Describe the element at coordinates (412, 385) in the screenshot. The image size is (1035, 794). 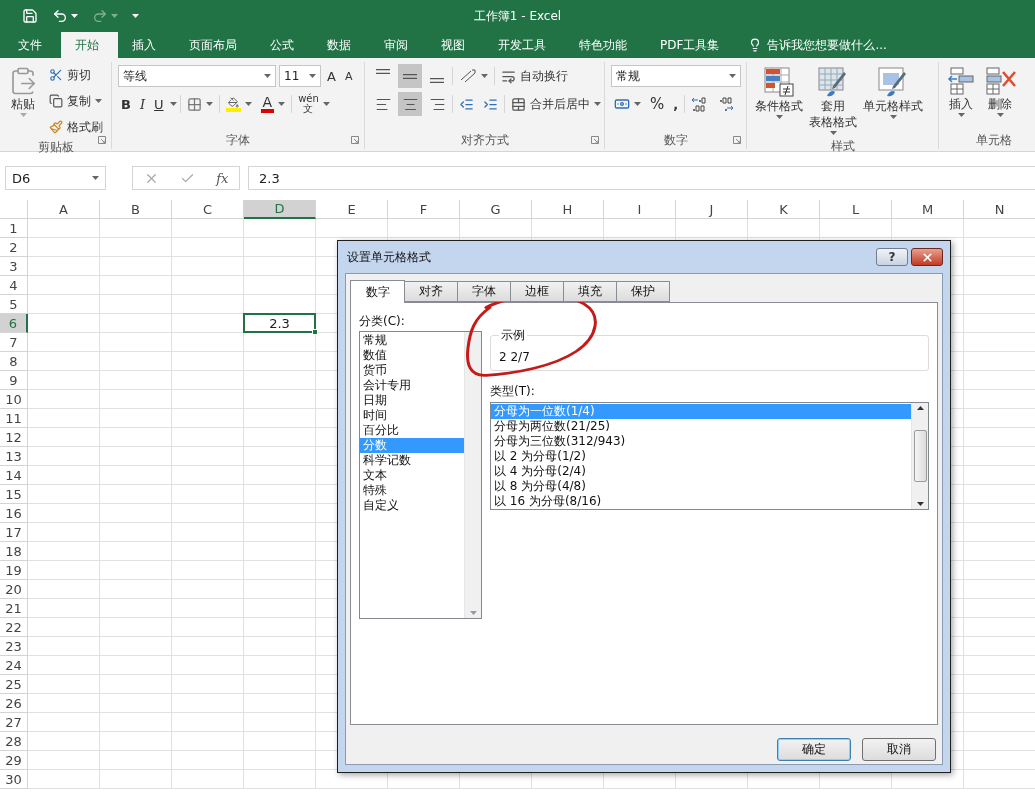
I see `category-item: 会计专用` at that location.